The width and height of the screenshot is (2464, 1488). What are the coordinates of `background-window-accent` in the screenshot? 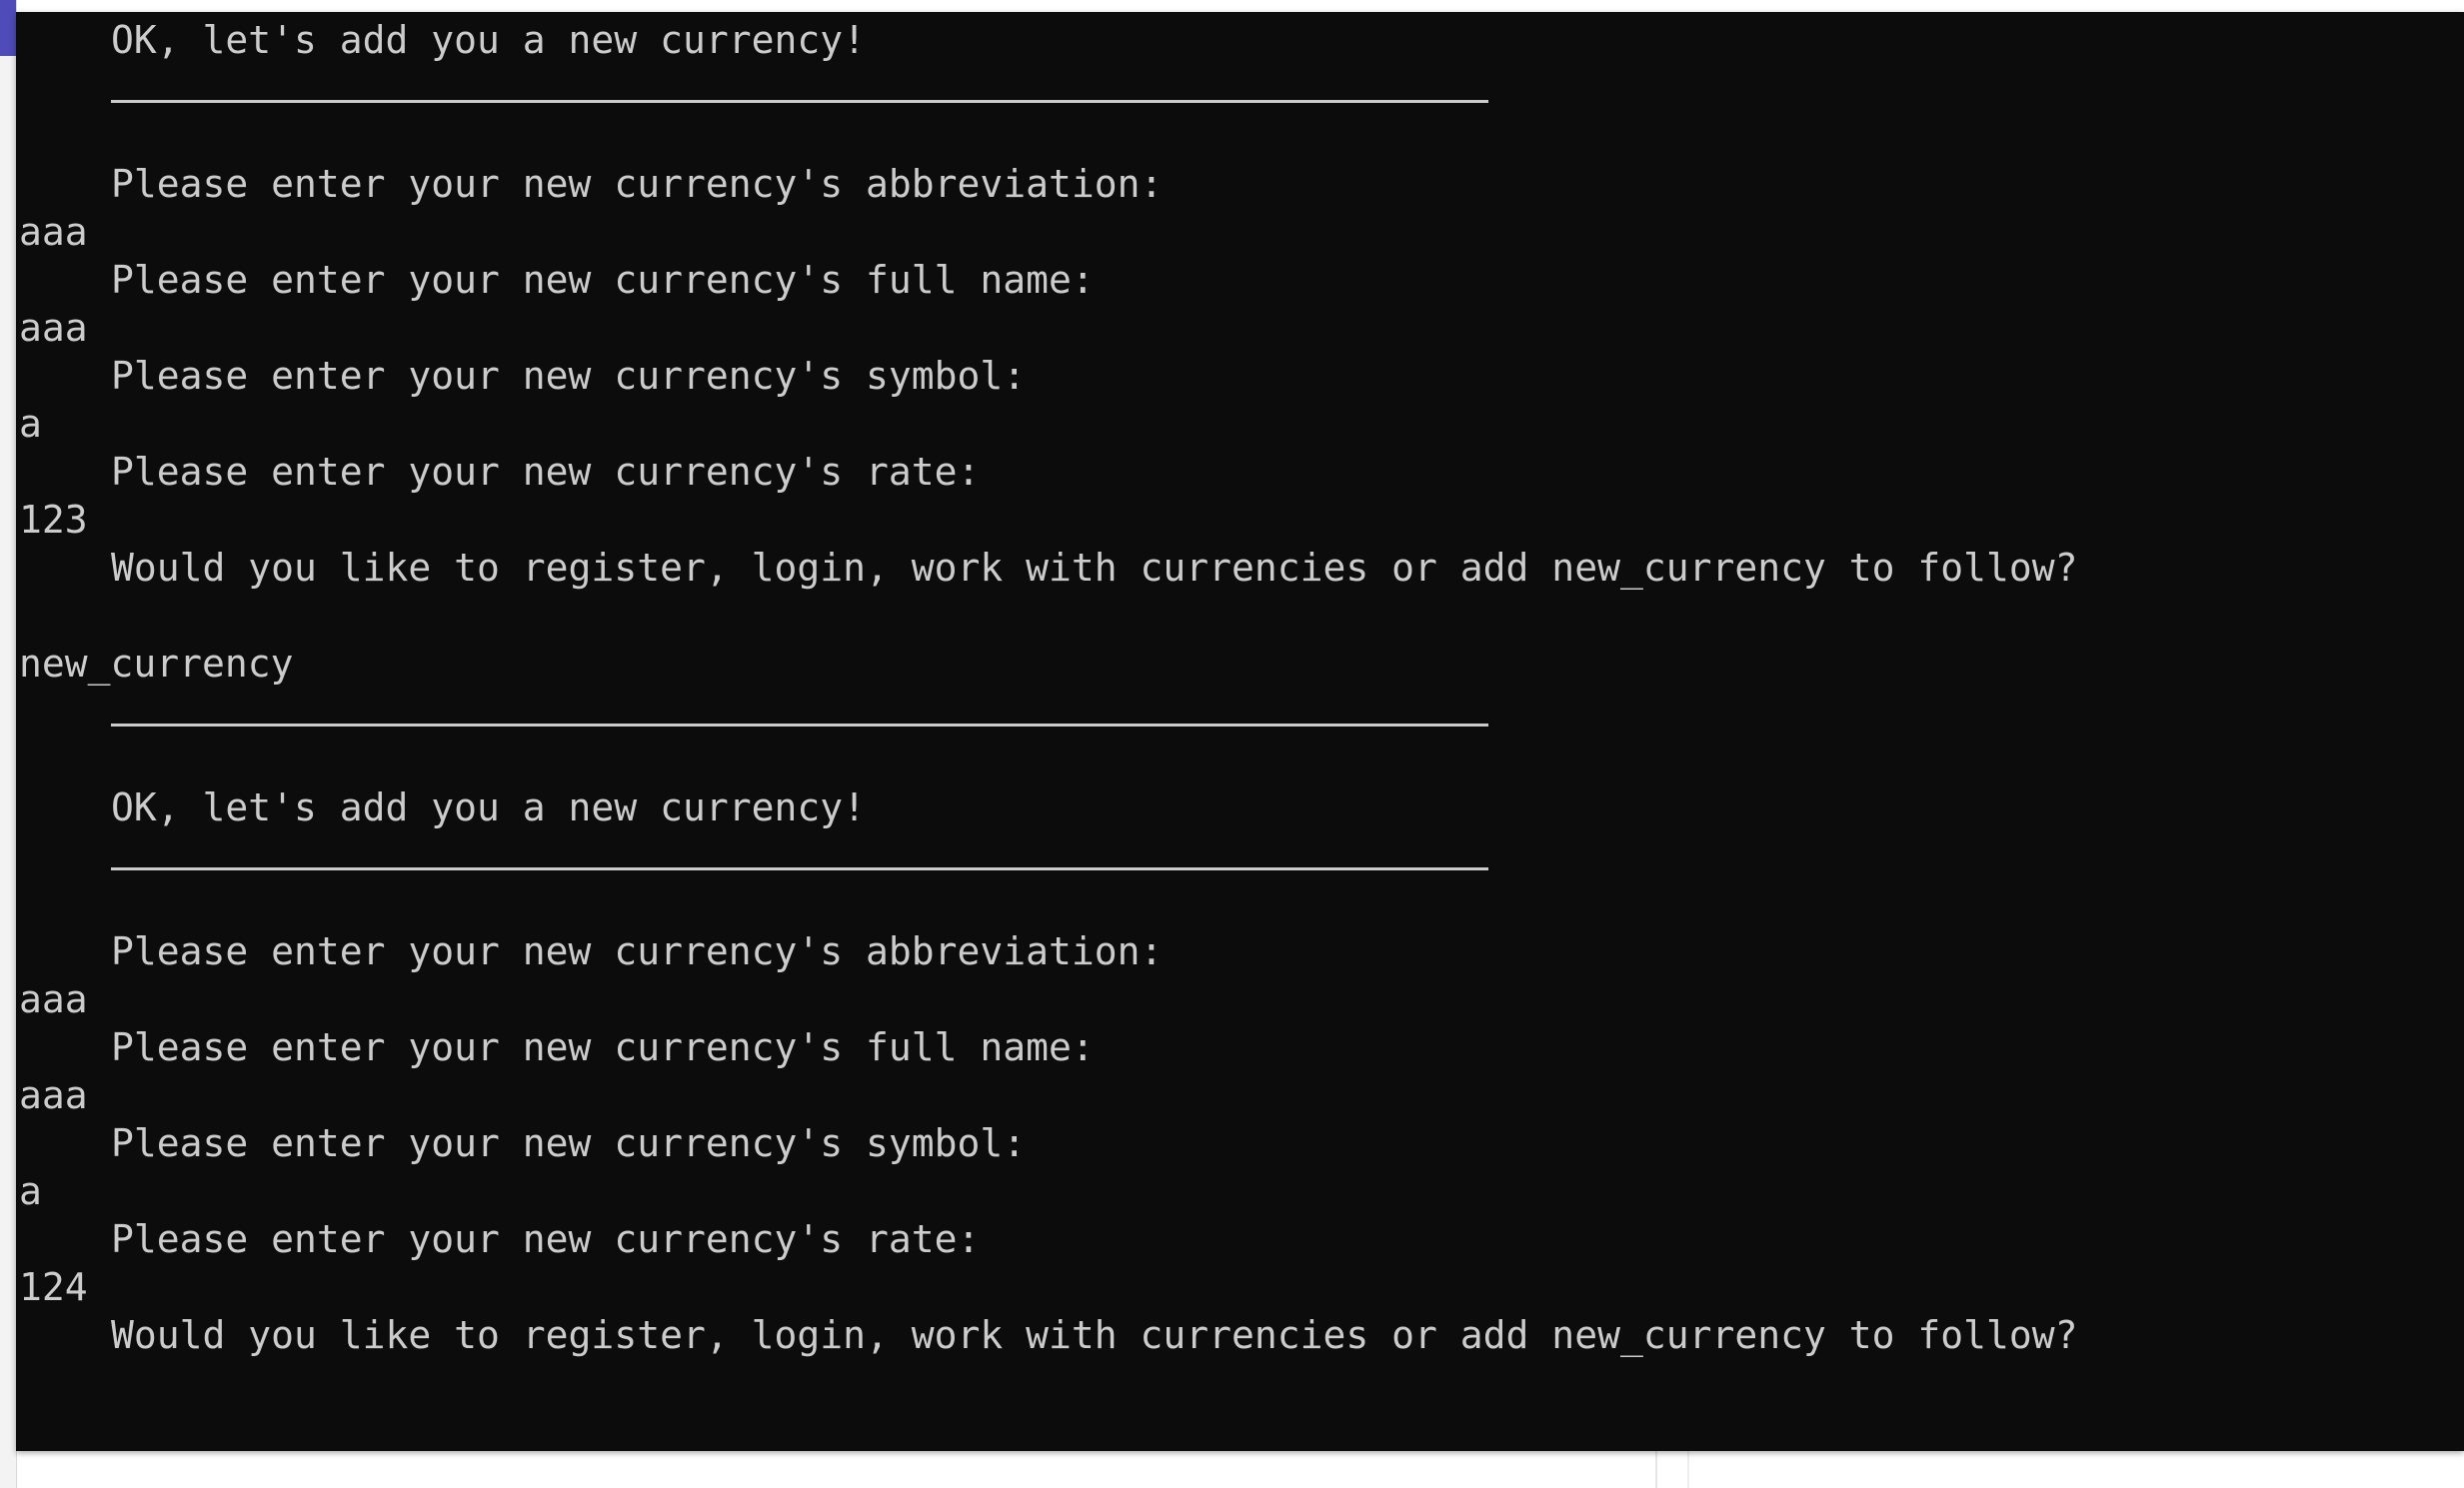 It's located at (8, 28).